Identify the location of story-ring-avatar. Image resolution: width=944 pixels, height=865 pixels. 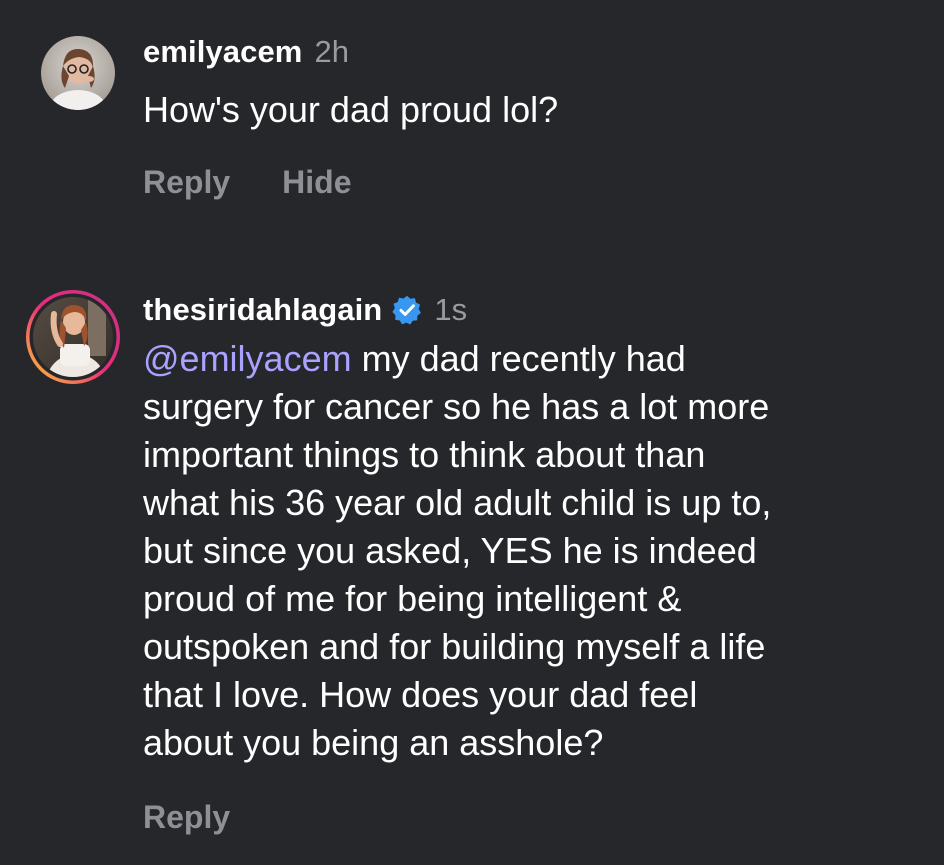
(73, 337).